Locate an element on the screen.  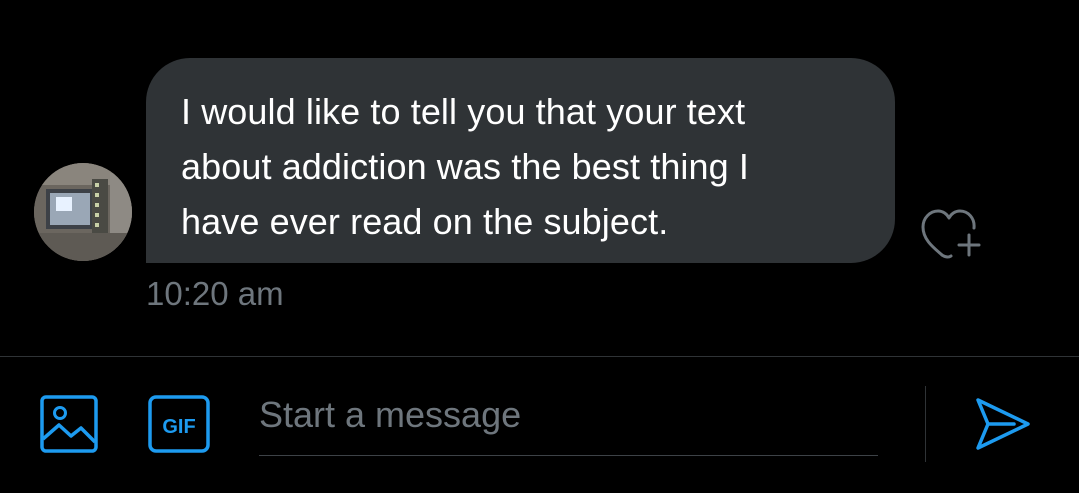
avatar is located at coordinates (83, 212).